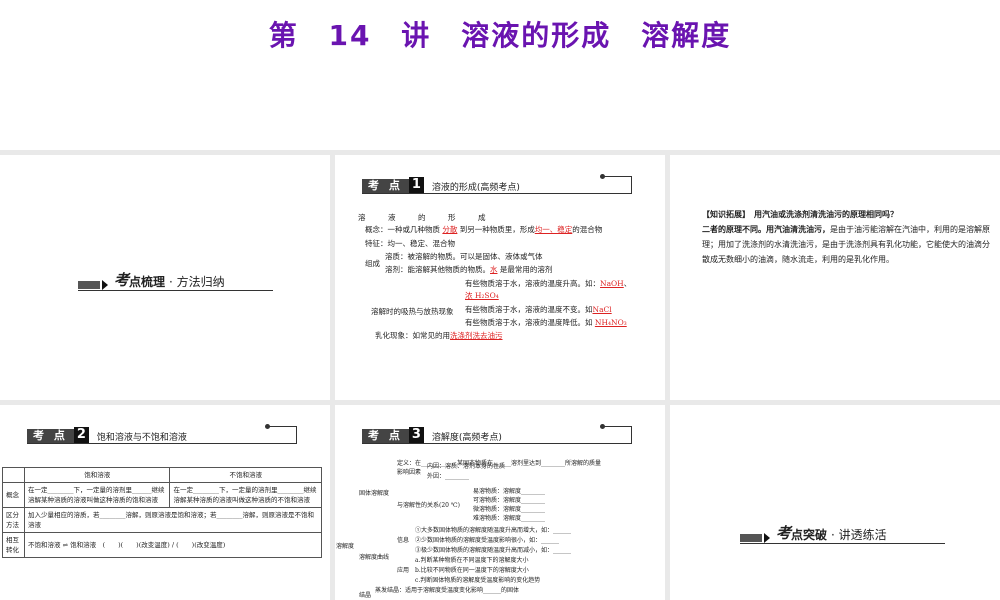 Image resolution: width=1000 pixels, height=600 pixels. What do you see at coordinates (472, 560) in the screenshot?
I see `application-item: a.判断某种物质在不同温度下的溶解度大小` at bounding box center [472, 560].